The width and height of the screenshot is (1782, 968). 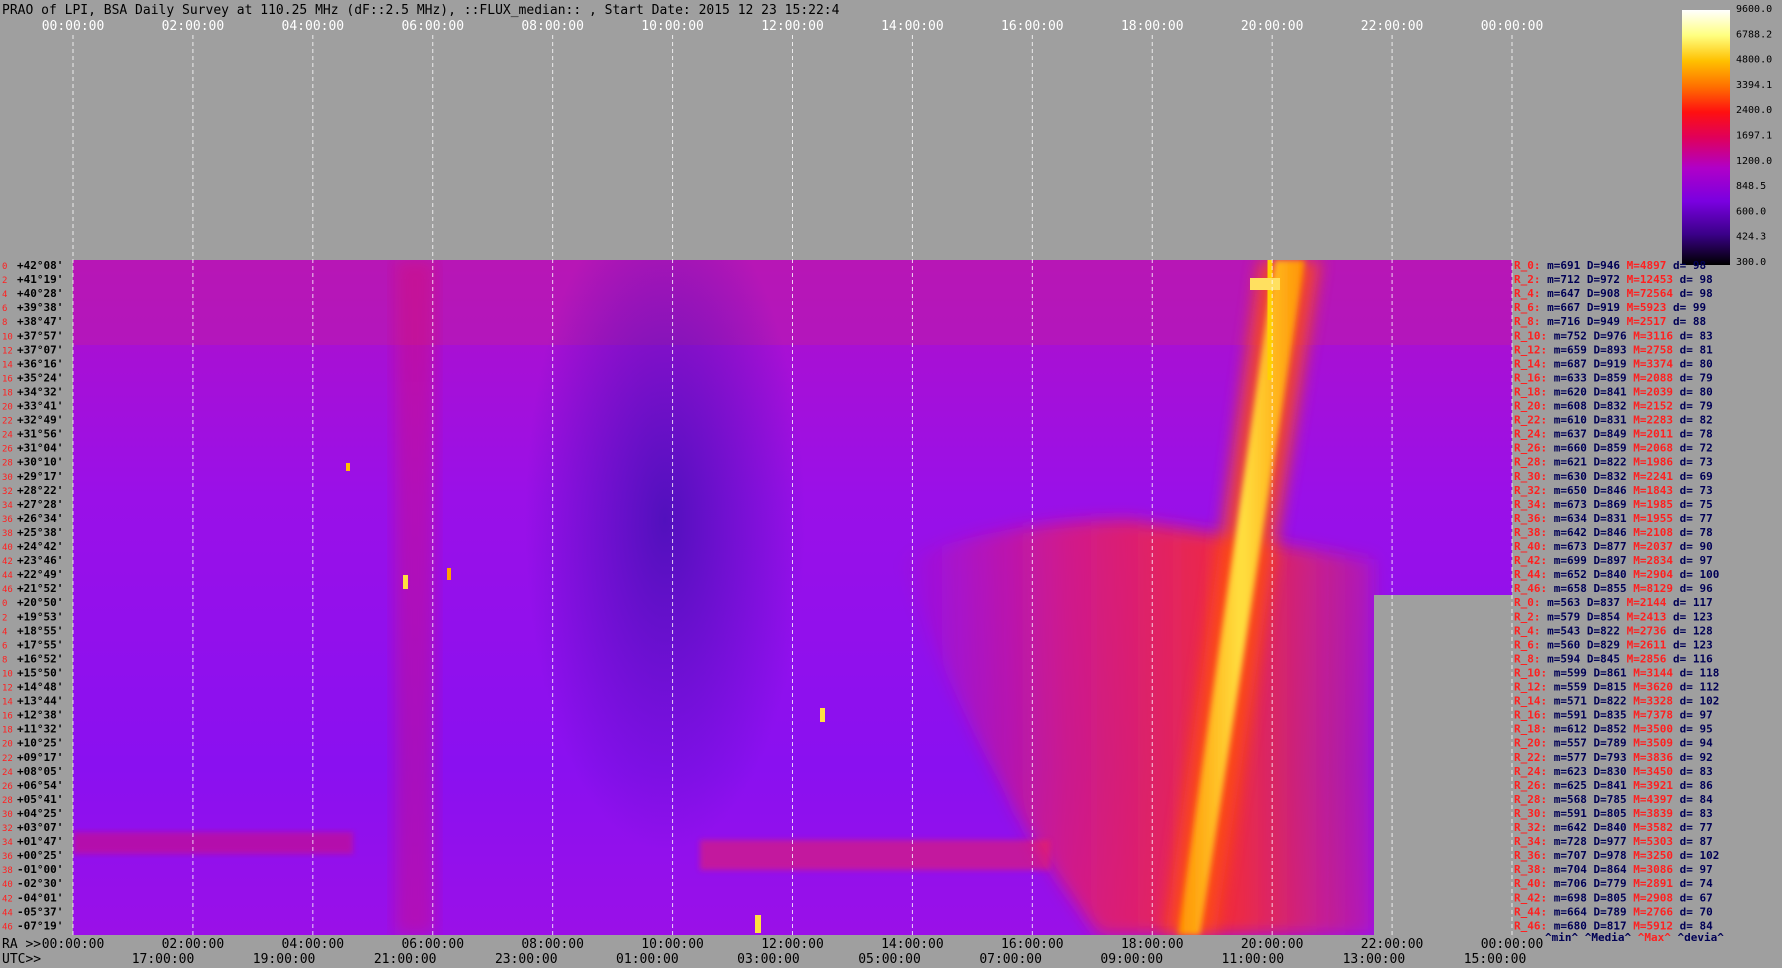 I want to click on stat-max: M=3116, so click(x=1656, y=335).